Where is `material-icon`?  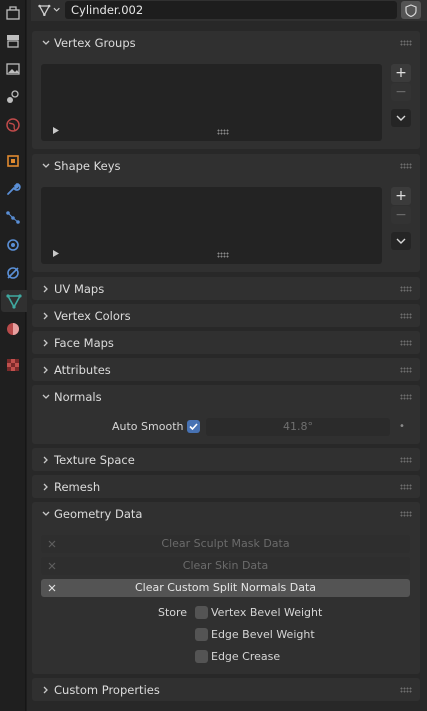
material-icon is located at coordinates (13, 329).